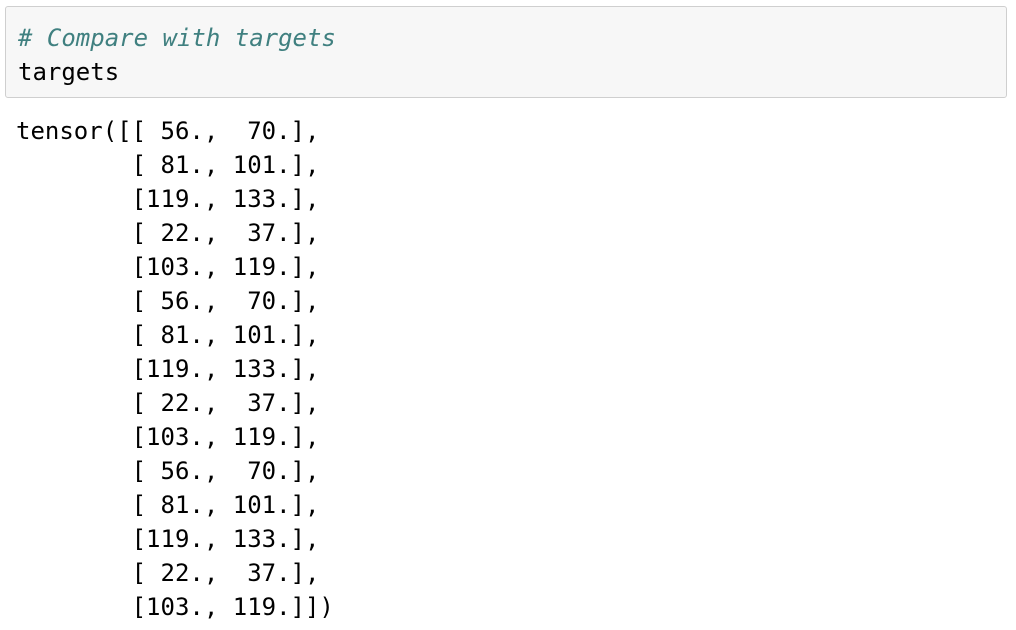 The width and height of the screenshot is (1016, 630). Describe the element at coordinates (175, 607) in the screenshot. I see `output-line: [103., 119.]])` at that location.